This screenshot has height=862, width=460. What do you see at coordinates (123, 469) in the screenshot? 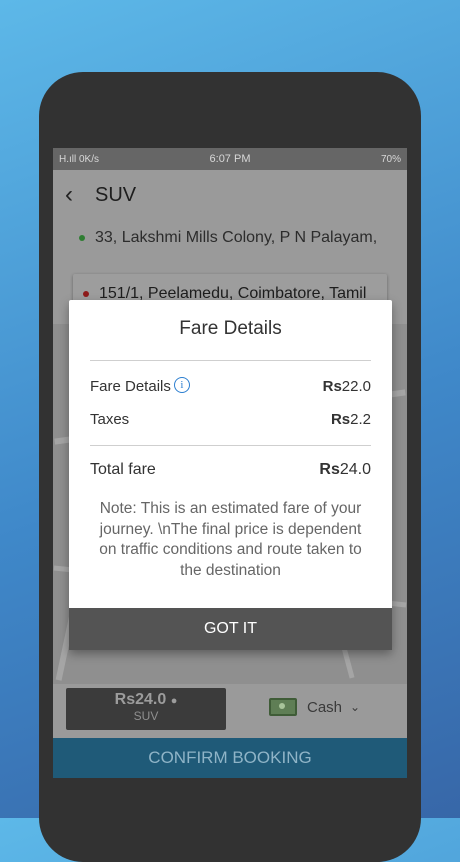
I see `total-label: Total fare` at bounding box center [123, 469].